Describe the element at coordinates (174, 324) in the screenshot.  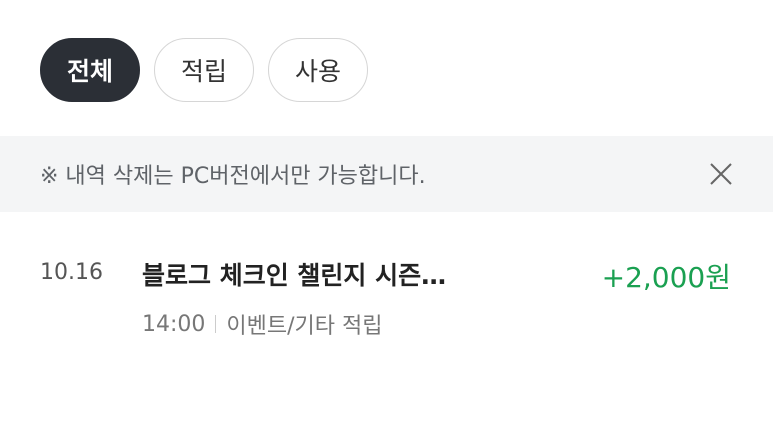
I see `history-time: 14:00` at that location.